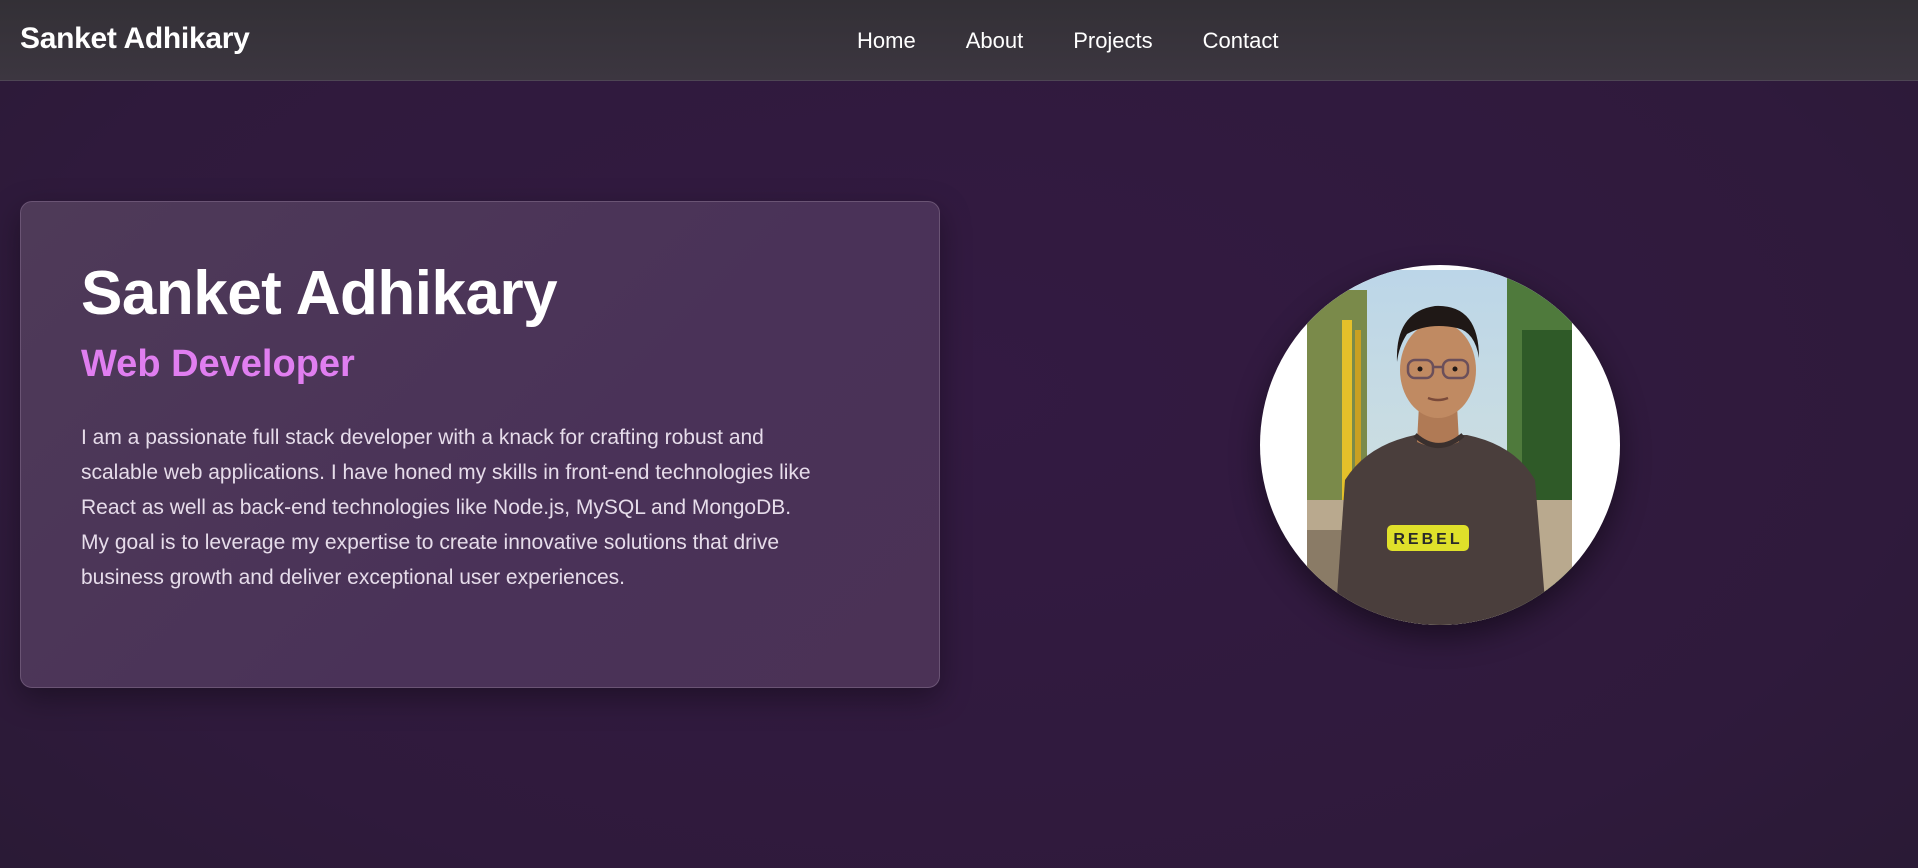 The image size is (1918, 868). I want to click on nav-link-projects: Projects, so click(1112, 41).